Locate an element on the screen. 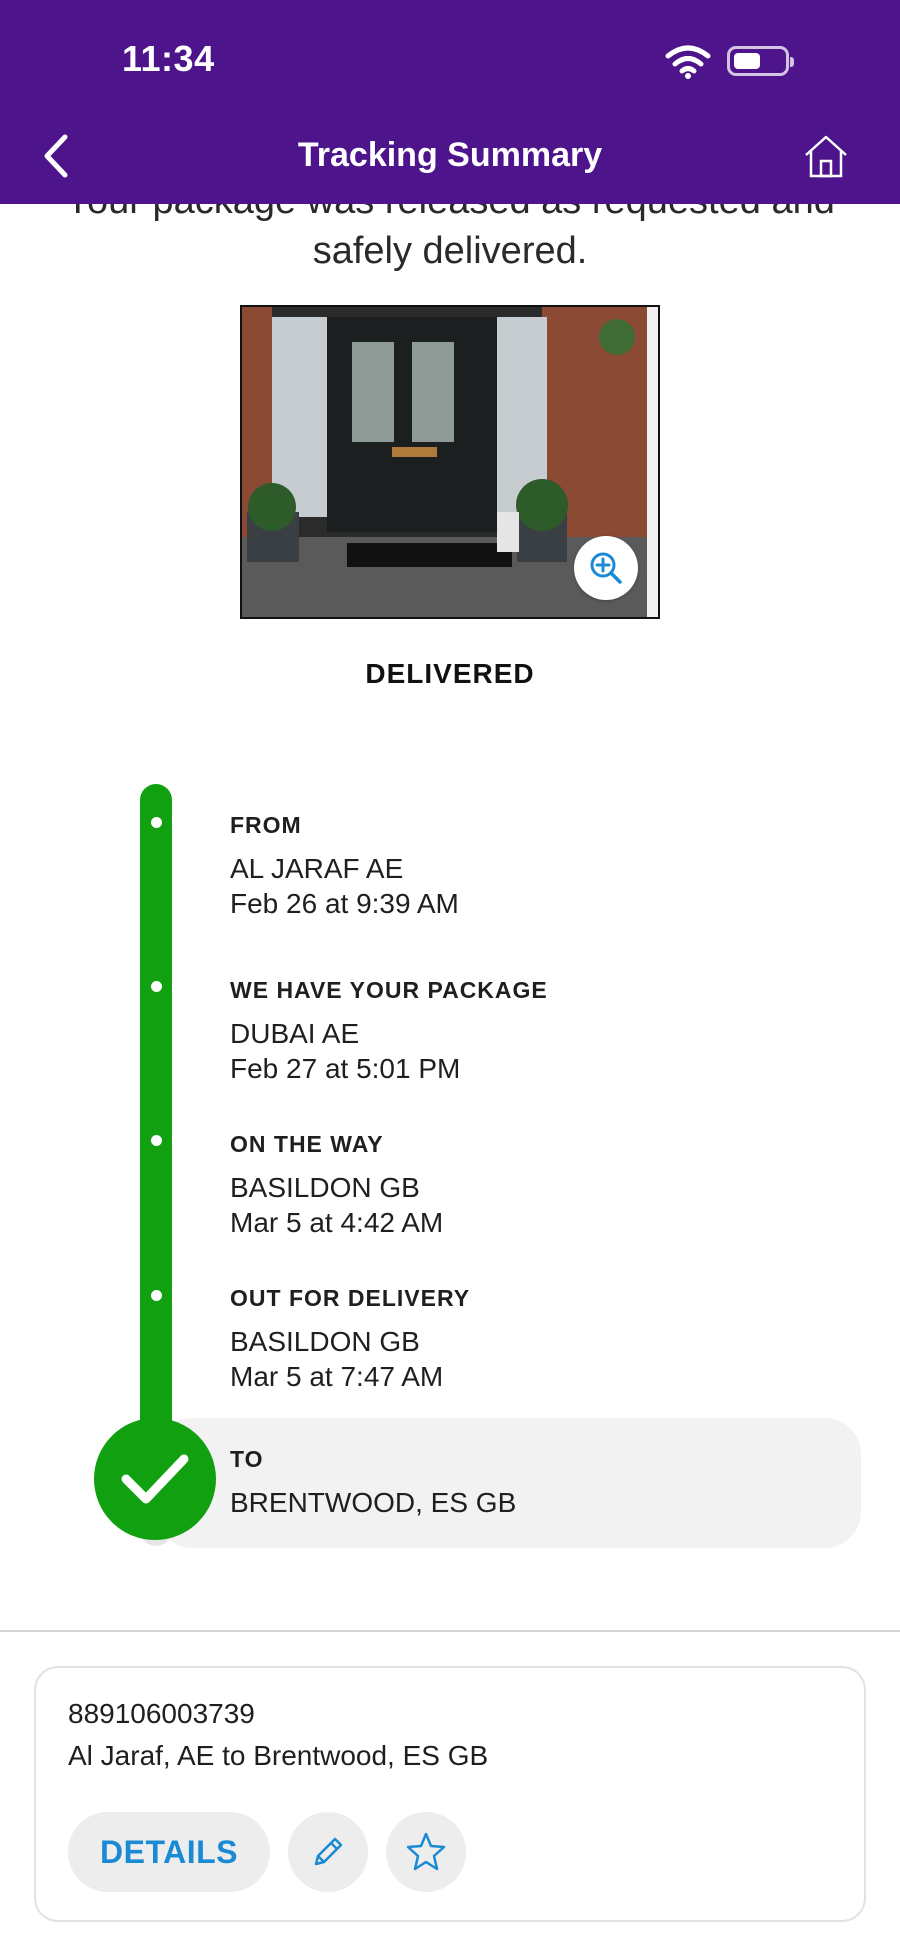 The image size is (900, 1951). event-time: Feb 26 at 9:39 AM is located at coordinates (344, 903).